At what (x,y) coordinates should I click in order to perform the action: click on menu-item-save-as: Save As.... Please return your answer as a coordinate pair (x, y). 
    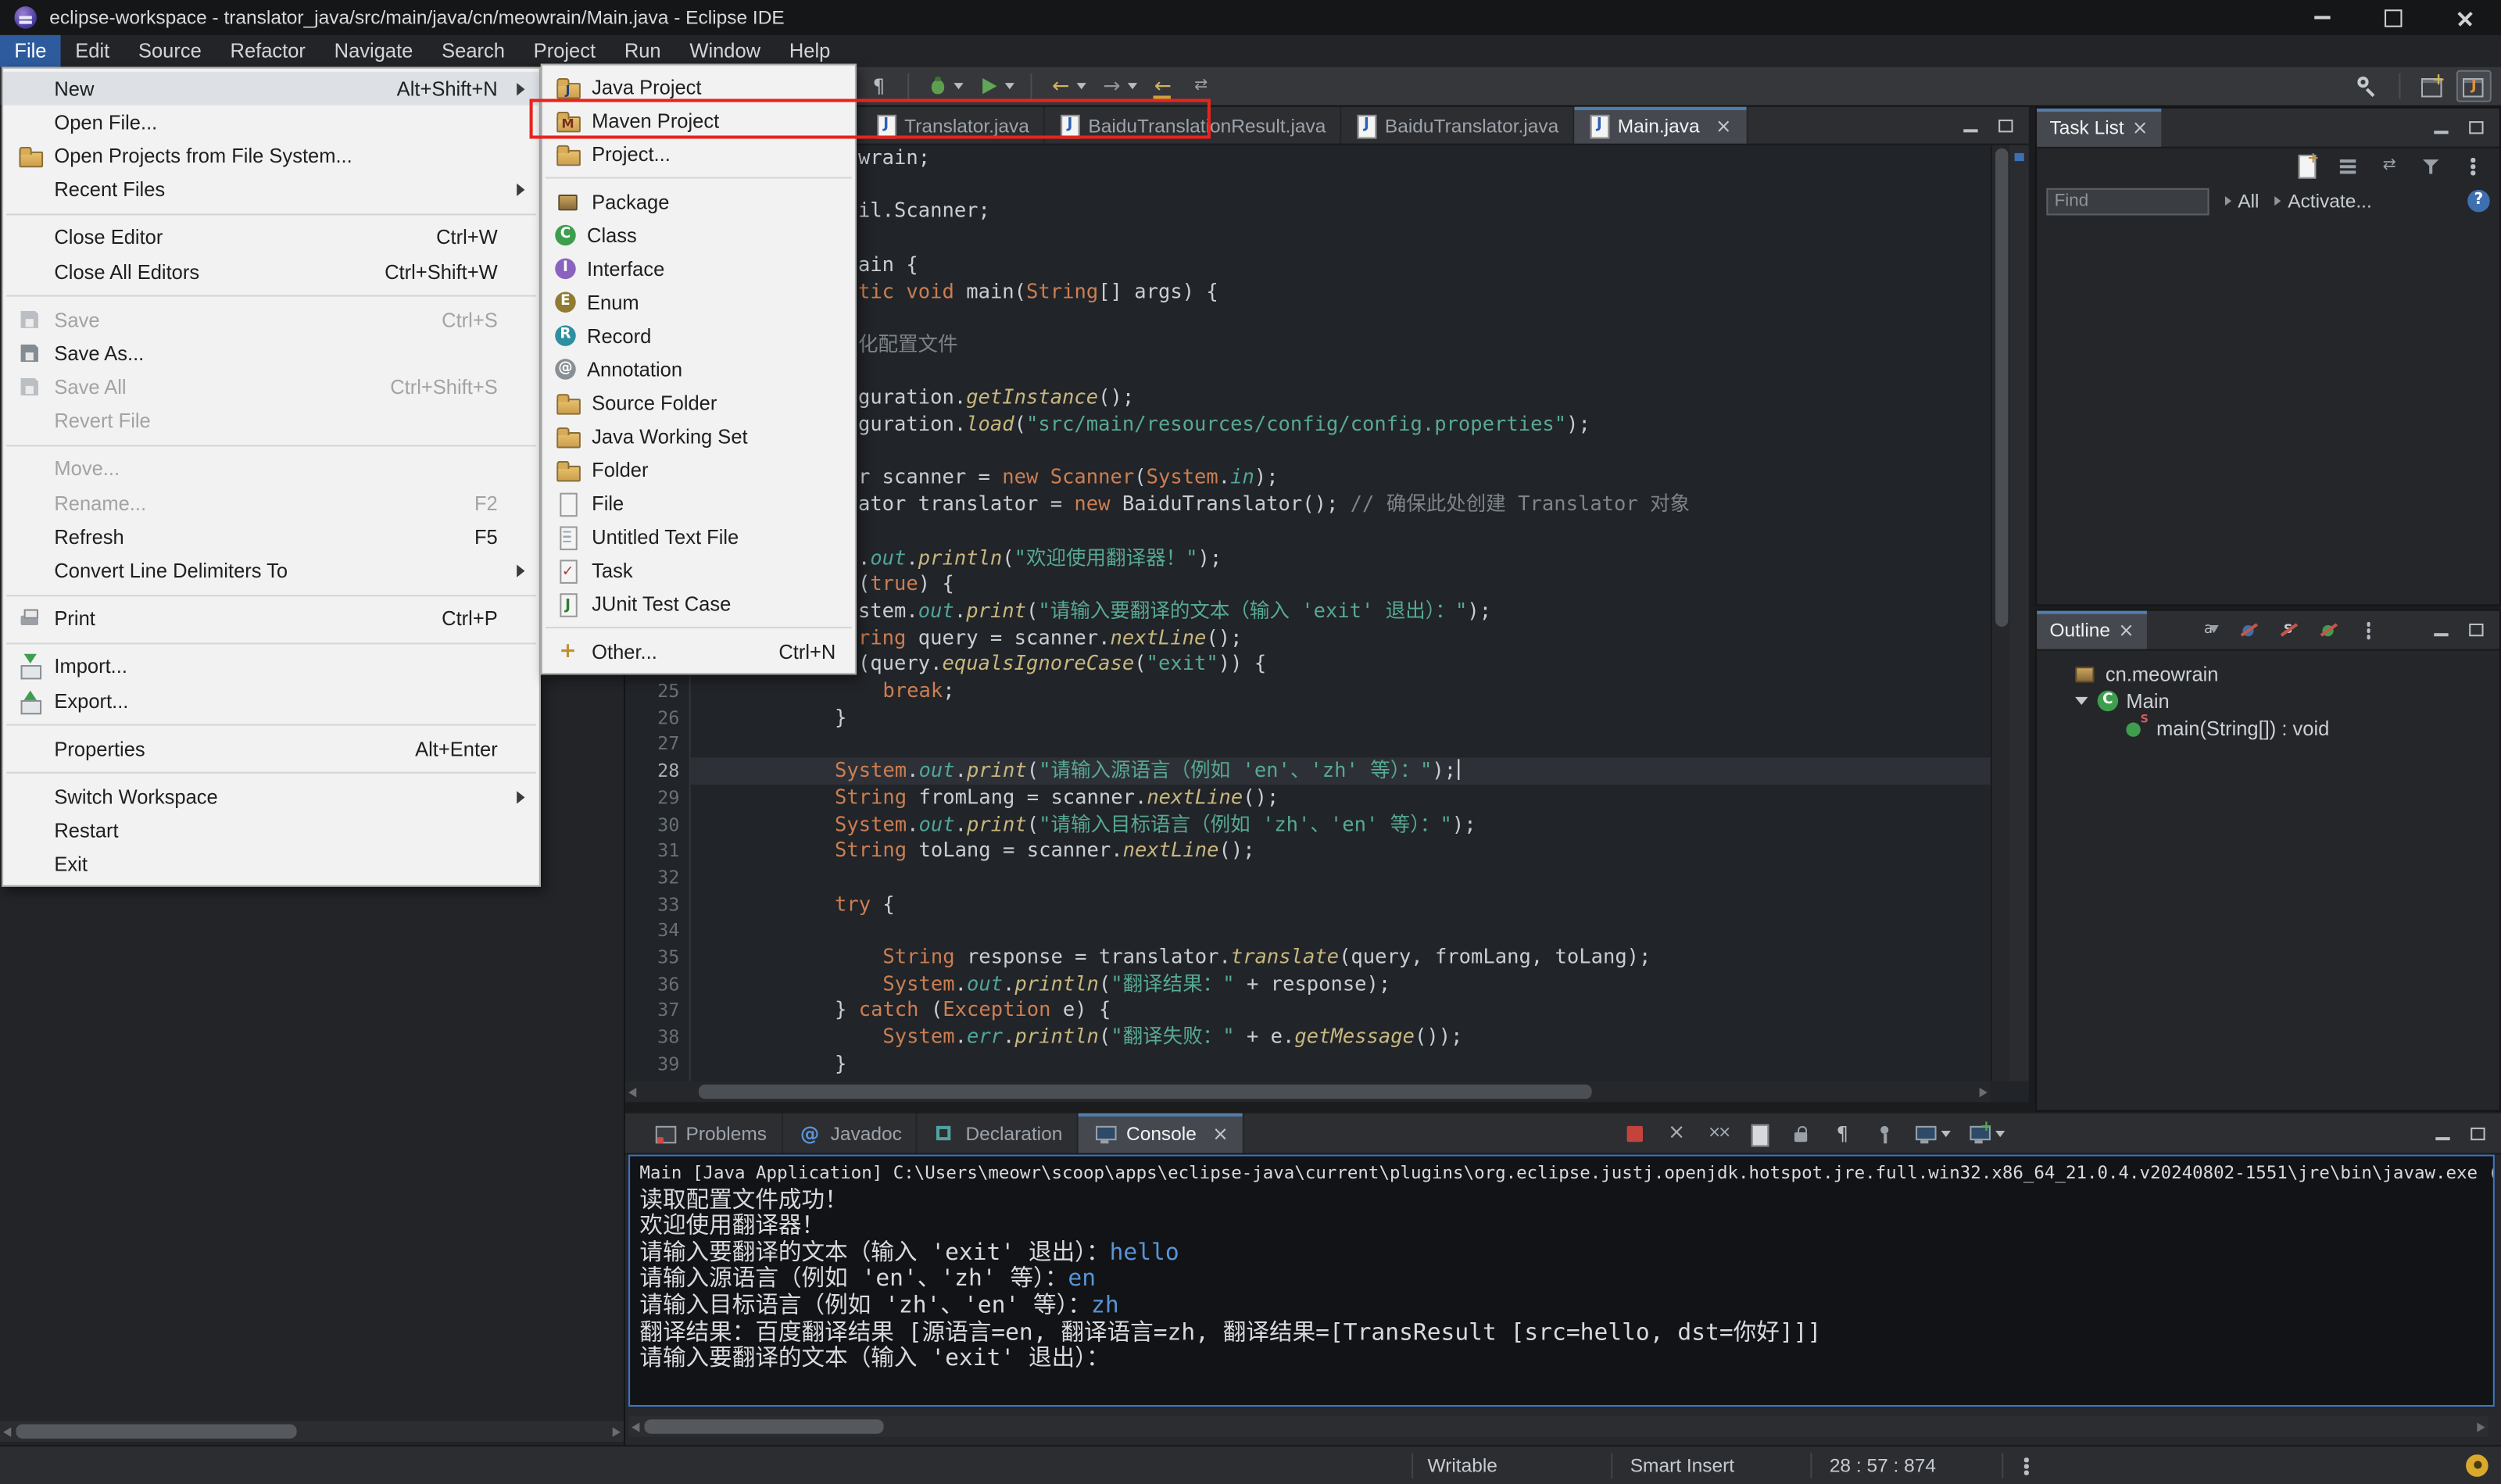
    Looking at the image, I should click on (271, 353).